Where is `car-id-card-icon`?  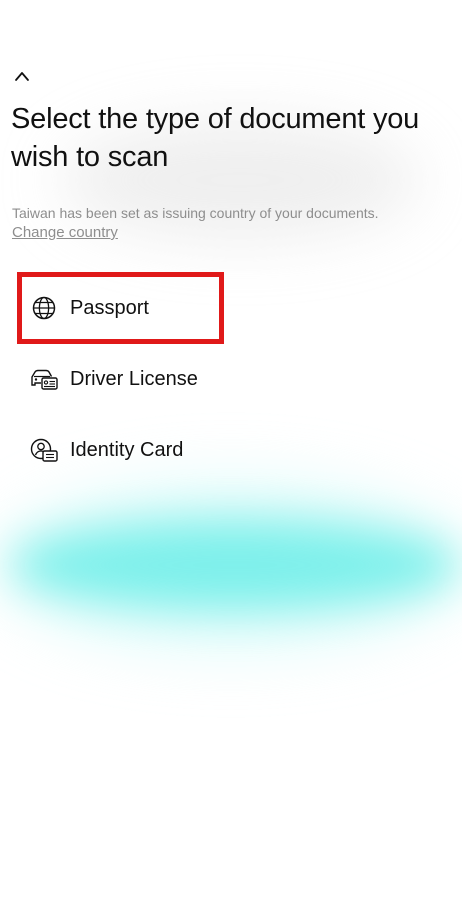
car-id-card-icon is located at coordinates (44, 379).